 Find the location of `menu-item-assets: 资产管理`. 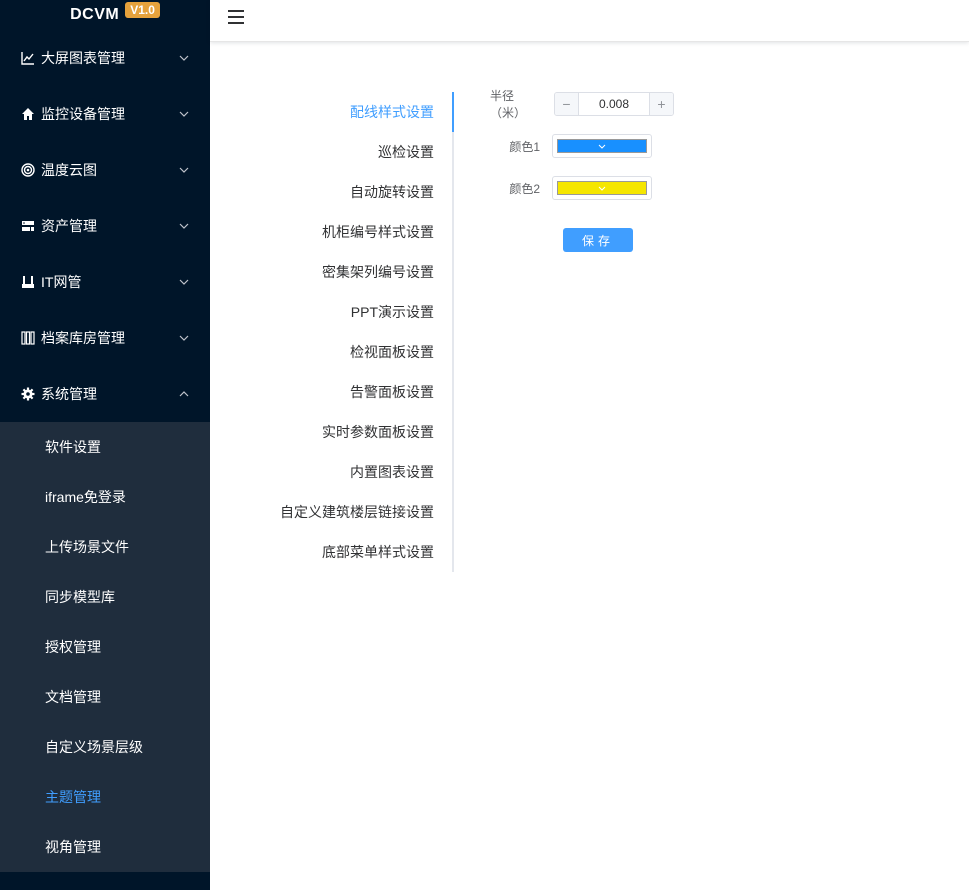

menu-item-assets: 资产管理 is located at coordinates (105, 226).